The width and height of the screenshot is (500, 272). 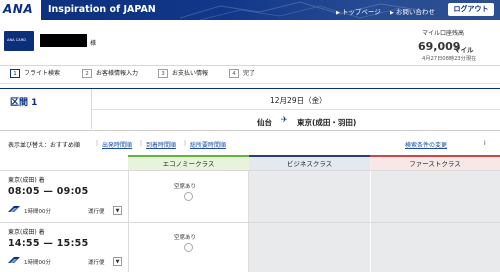 I want to click on masked-member-name, so click(x=63, y=40).